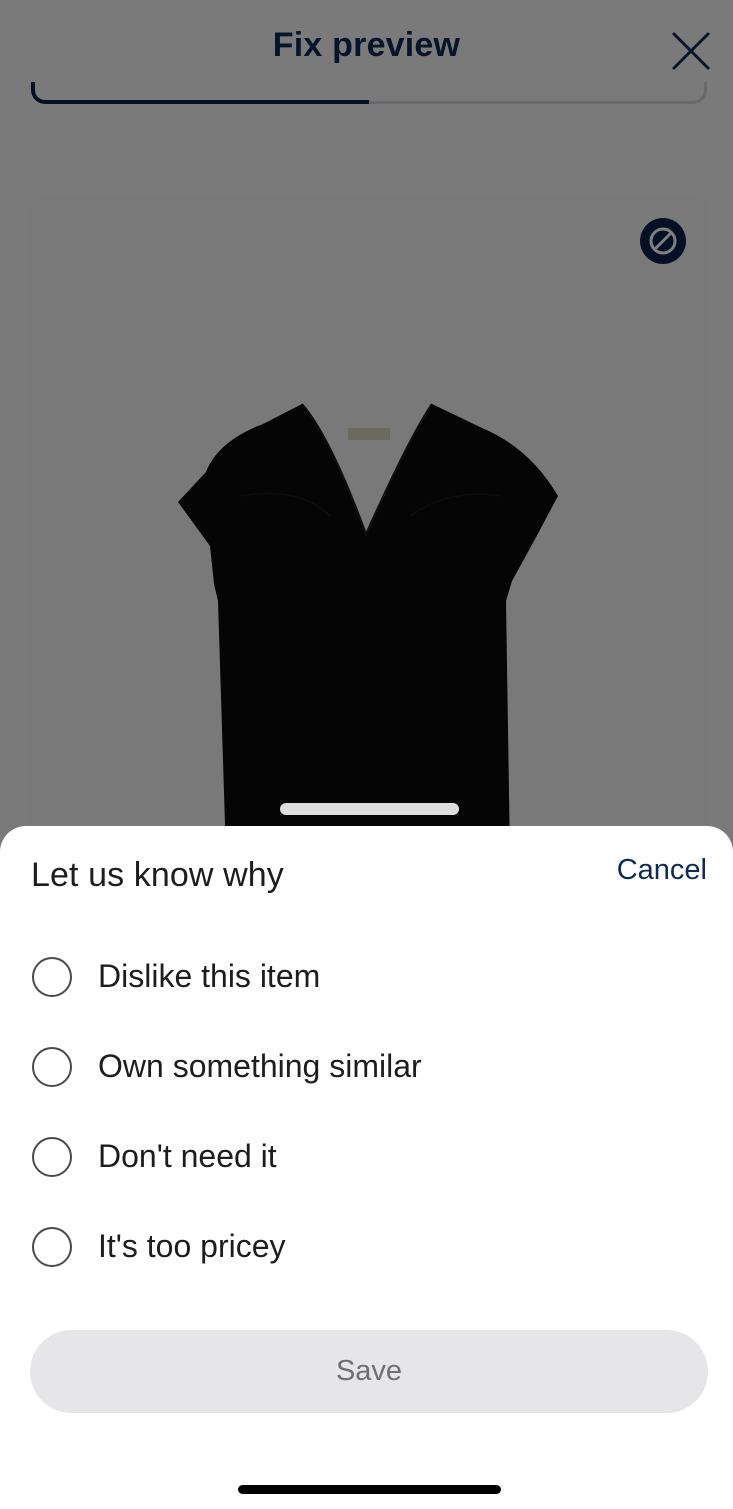 The width and height of the screenshot is (733, 1509). What do you see at coordinates (369, 809) in the screenshot?
I see `sheet-grabber` at bounding box center [369, 809].